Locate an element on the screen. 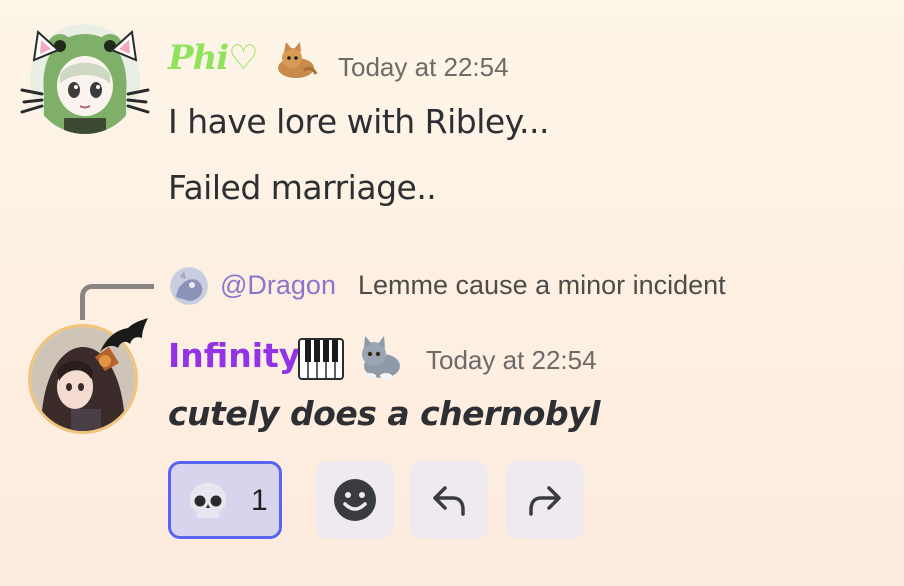 This screenshot has width=904, height=586. bat-wing-decoration-icon is located at coordinates (124, 335).